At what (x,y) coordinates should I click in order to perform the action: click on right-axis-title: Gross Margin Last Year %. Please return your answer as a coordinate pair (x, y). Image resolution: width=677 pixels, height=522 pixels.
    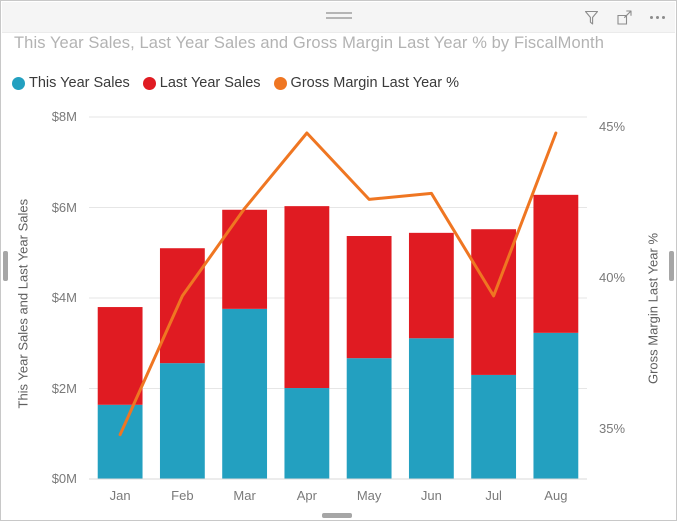
    Looking at the image, I should click on (653, 308).